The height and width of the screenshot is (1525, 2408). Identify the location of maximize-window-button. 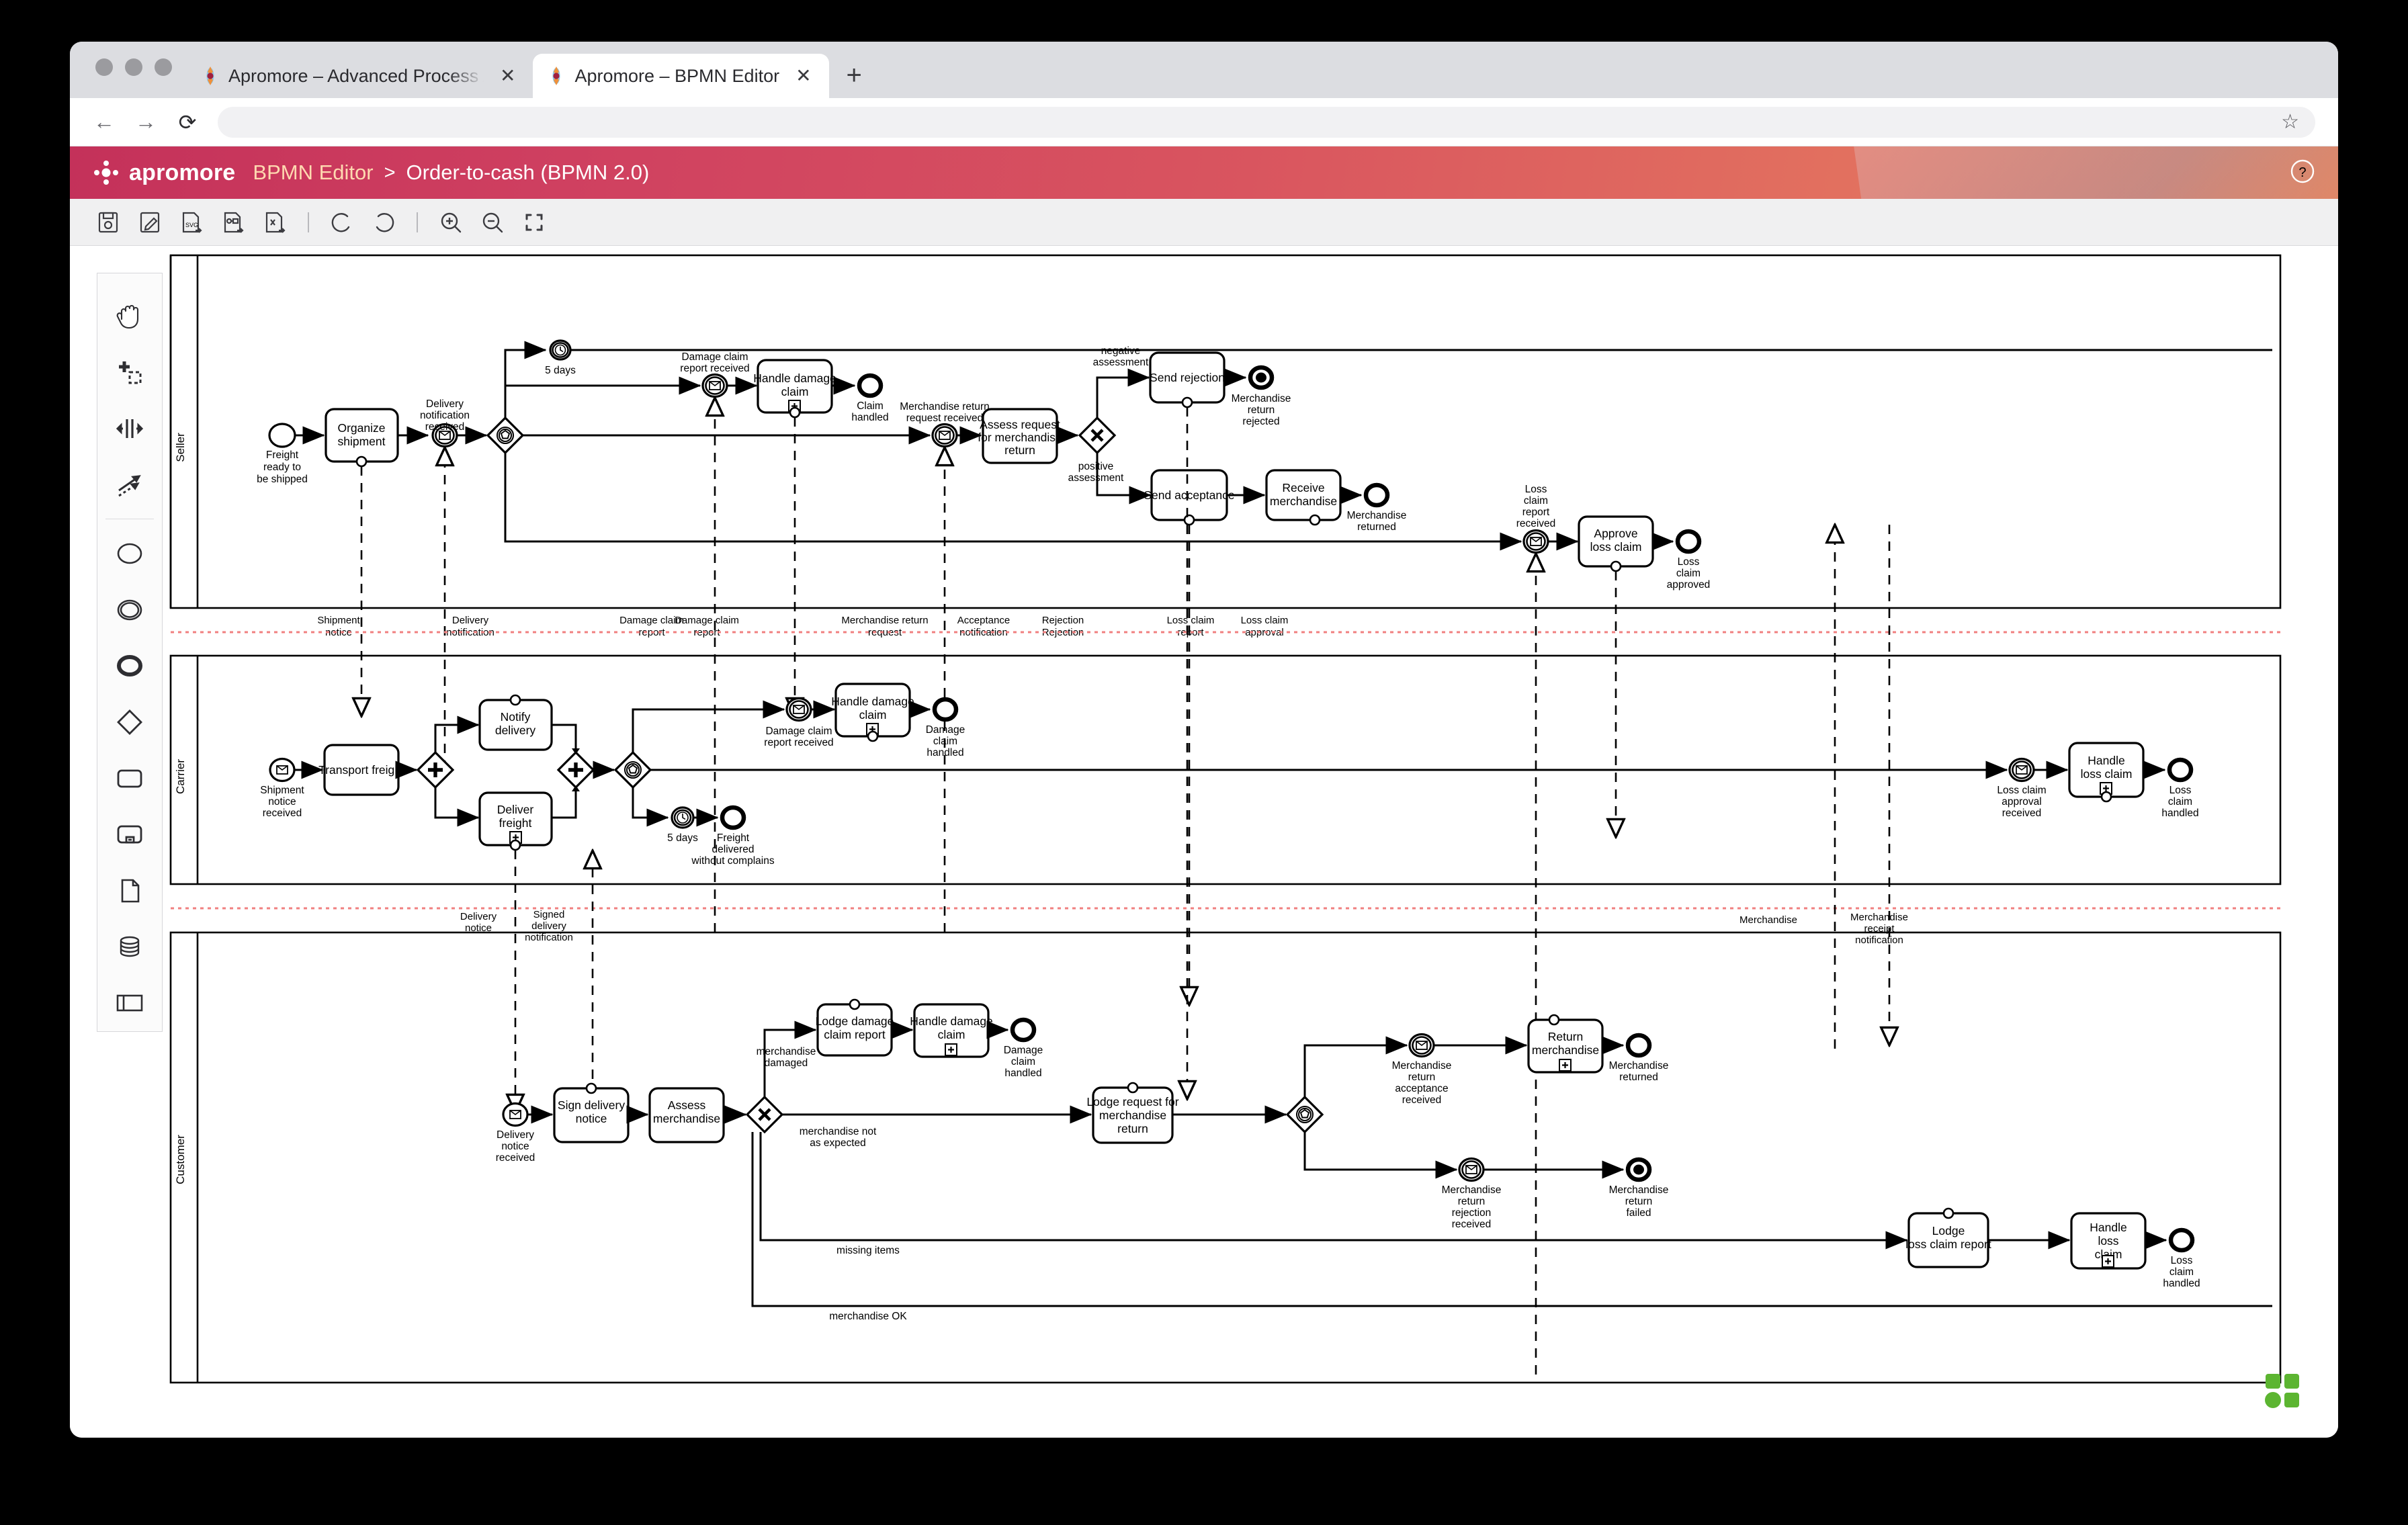
(163, 67).